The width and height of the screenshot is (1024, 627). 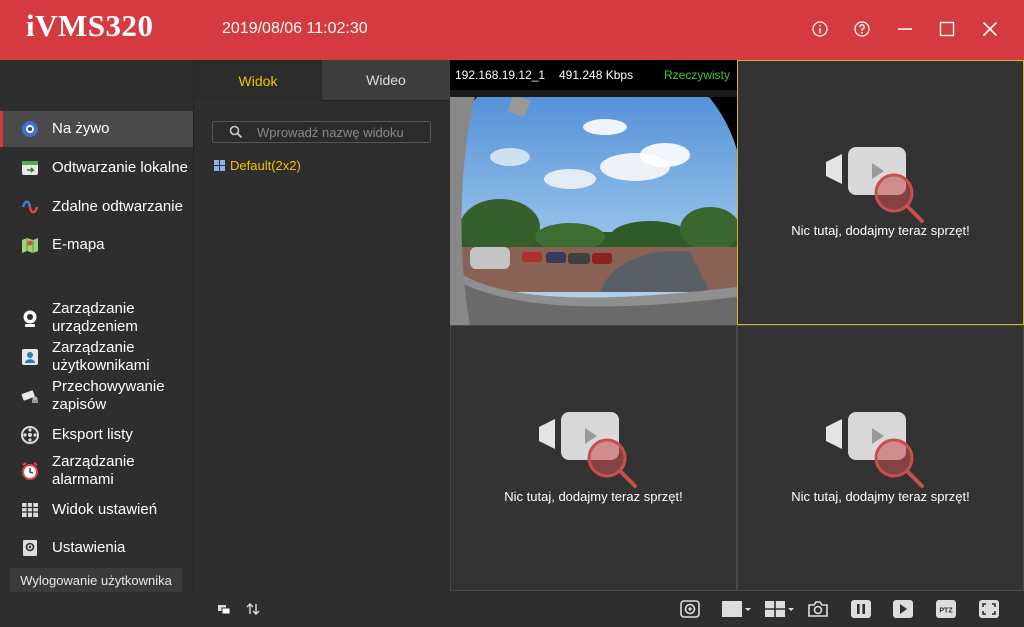 What do you see at coordinates (105, 509) in the screenshot?
I see `sidebar-item-label: Widok ustawień` at bounding box center [105, 509].